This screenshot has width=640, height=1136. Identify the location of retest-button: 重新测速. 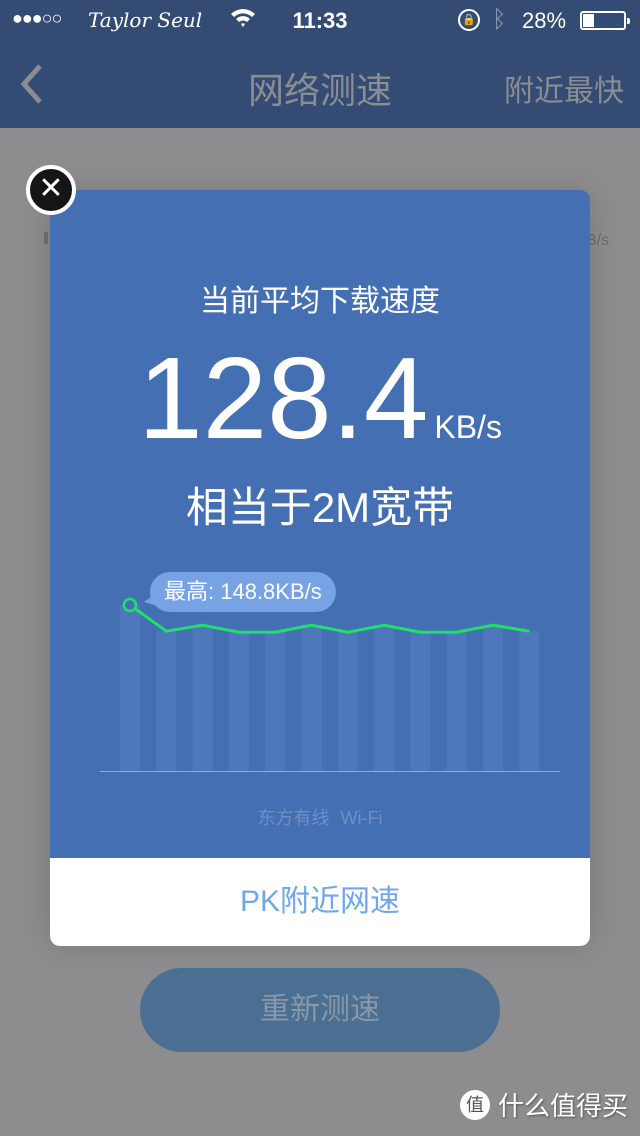
(320, 1010).